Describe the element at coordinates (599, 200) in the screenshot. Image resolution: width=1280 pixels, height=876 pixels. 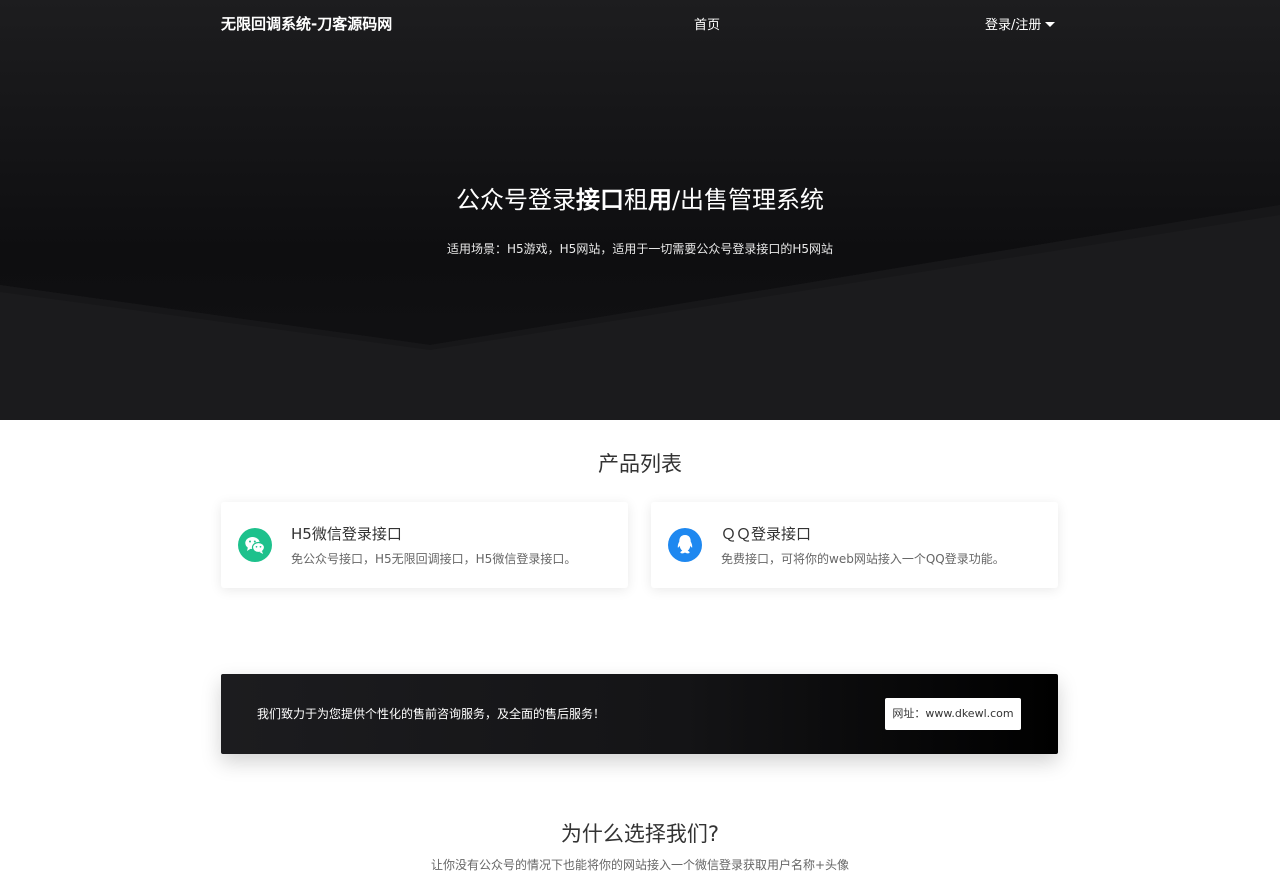
I see `hero-title-part-2: 接口` at that location.